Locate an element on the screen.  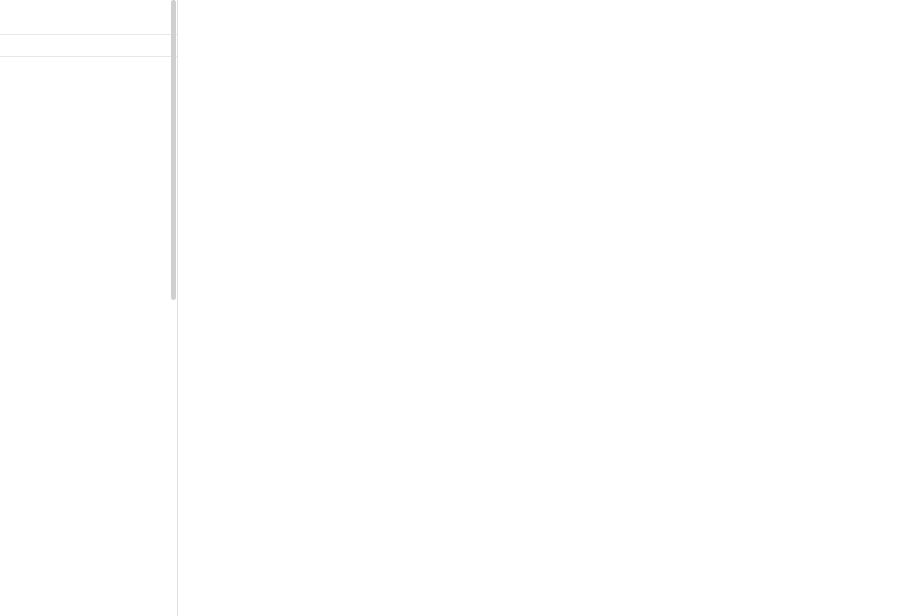
main-inner is located at coordinates (538, 17).